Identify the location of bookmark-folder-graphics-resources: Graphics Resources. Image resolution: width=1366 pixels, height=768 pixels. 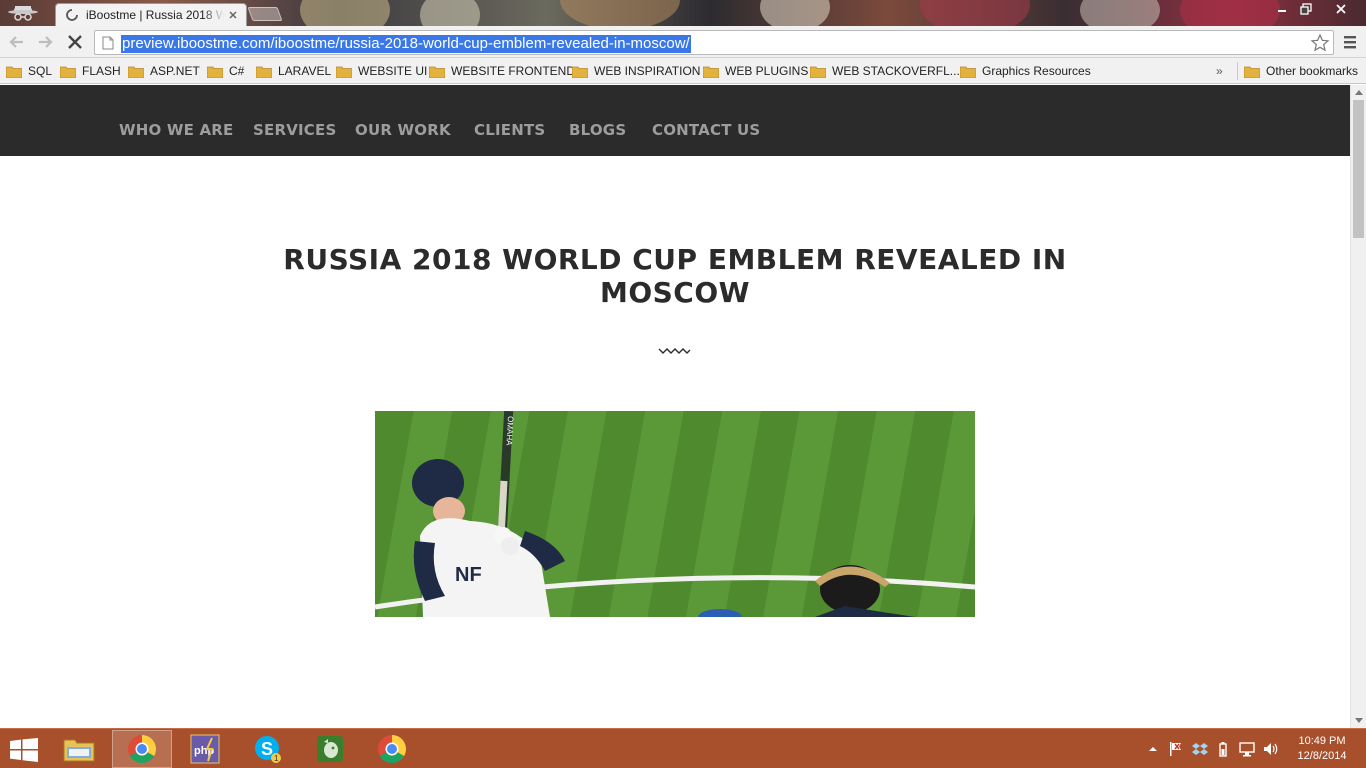
(1025, 71).